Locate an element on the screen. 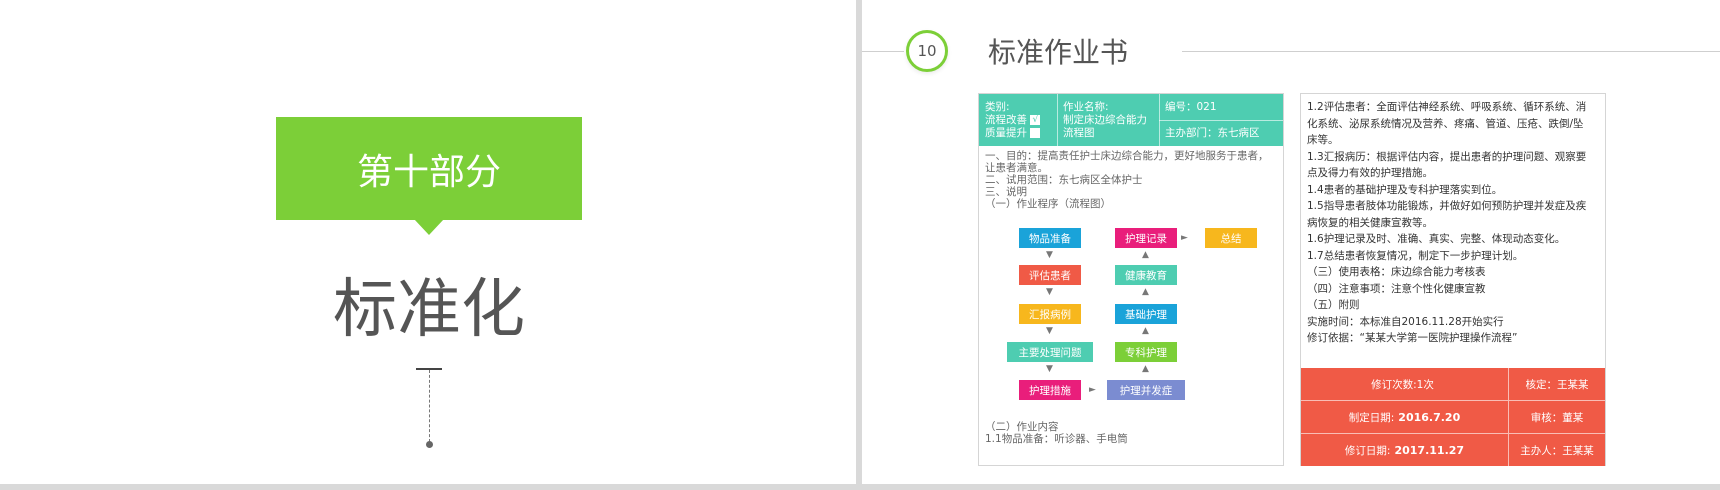  revision-value: 2017.11.27 is located at coordinates (1429, 450).